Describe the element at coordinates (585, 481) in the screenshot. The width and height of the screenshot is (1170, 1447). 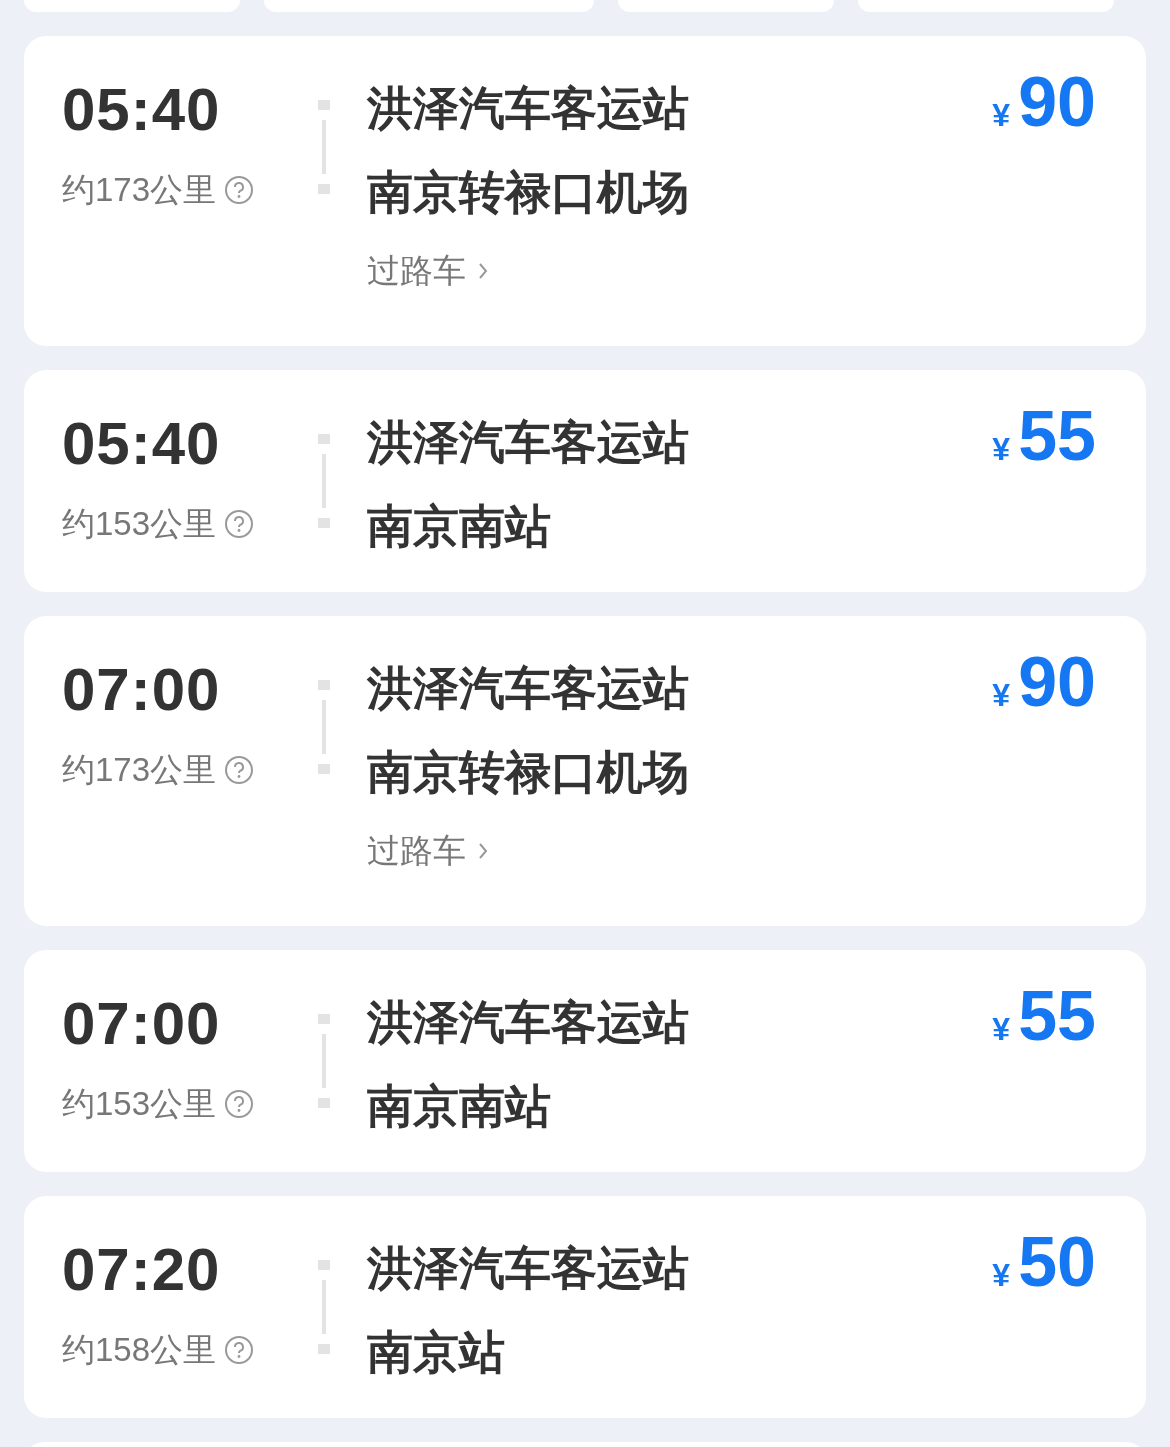
I see `trip-card: 05:40 约153公里 洪泽汽车客运站 南京南站 ¥55` at that location.